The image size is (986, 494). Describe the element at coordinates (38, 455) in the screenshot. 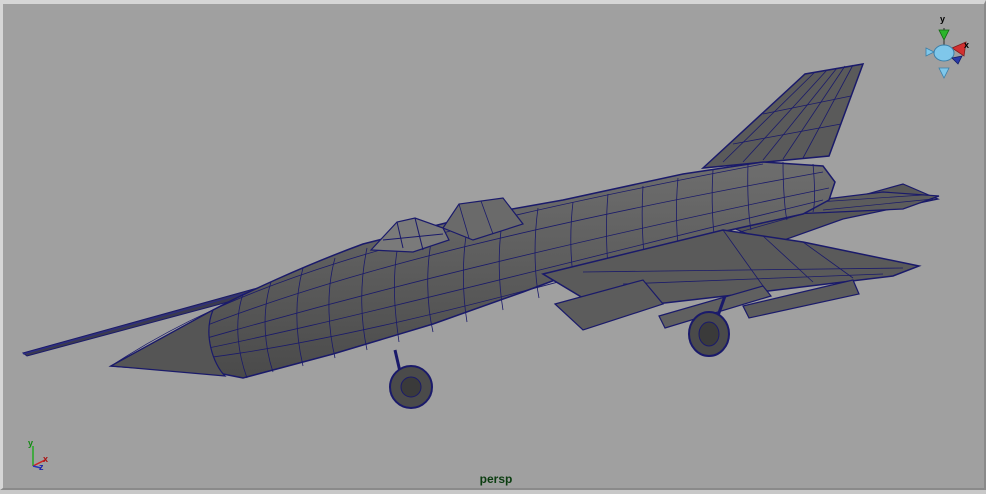

I see `axis-indicator-icon: y x z` at that location.